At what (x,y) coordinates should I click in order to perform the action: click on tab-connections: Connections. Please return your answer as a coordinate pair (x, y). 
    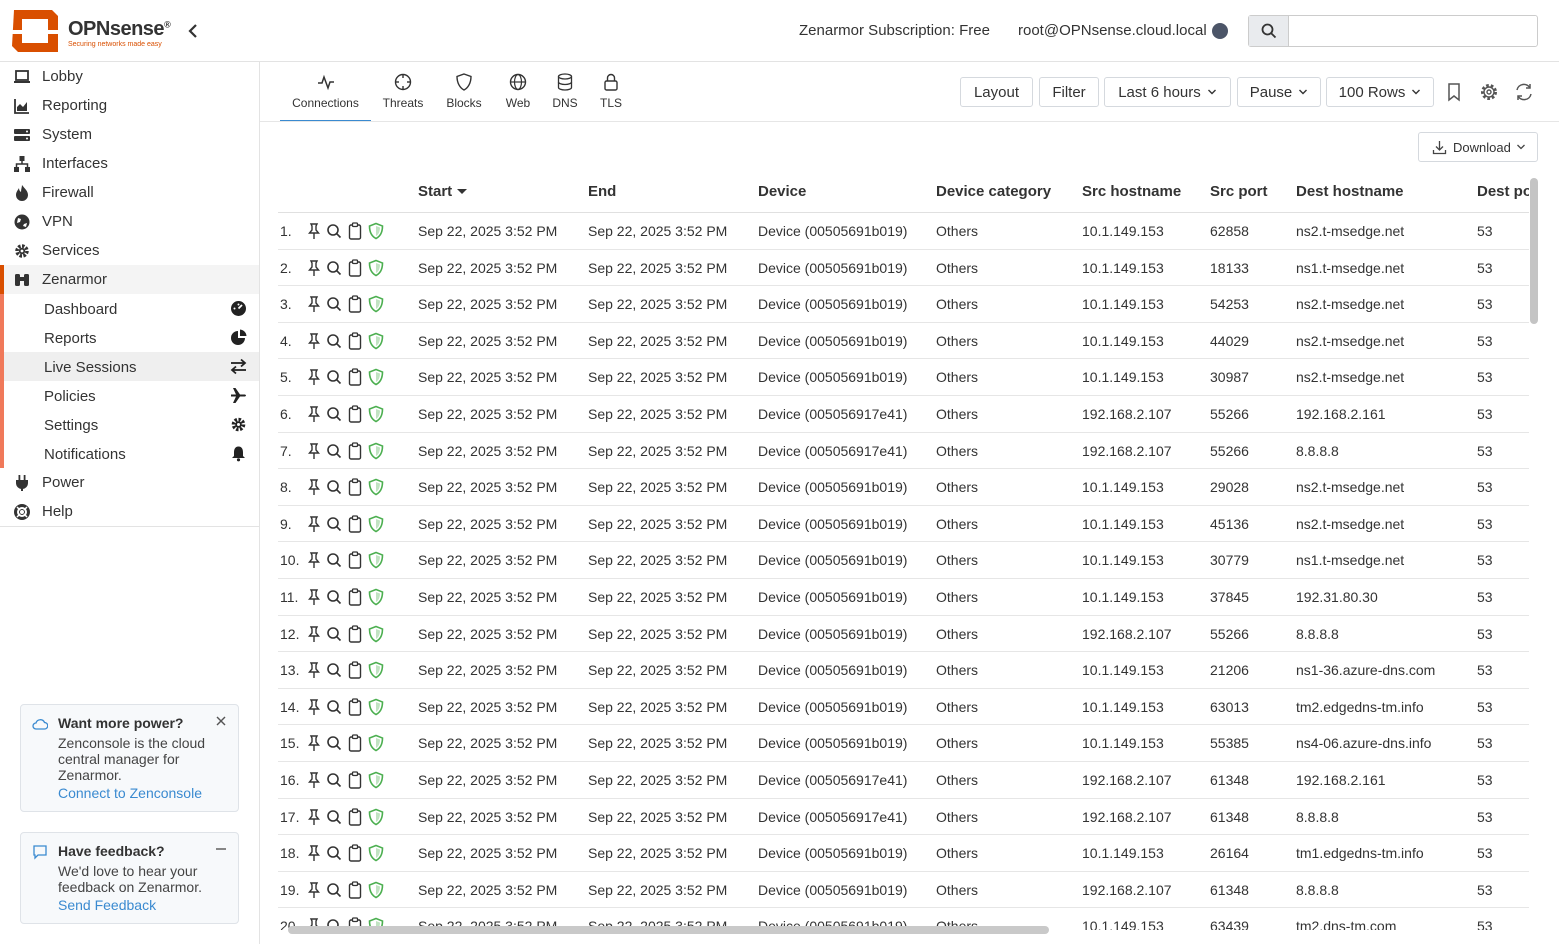
    Looking at the image, I should click on (325, 92).